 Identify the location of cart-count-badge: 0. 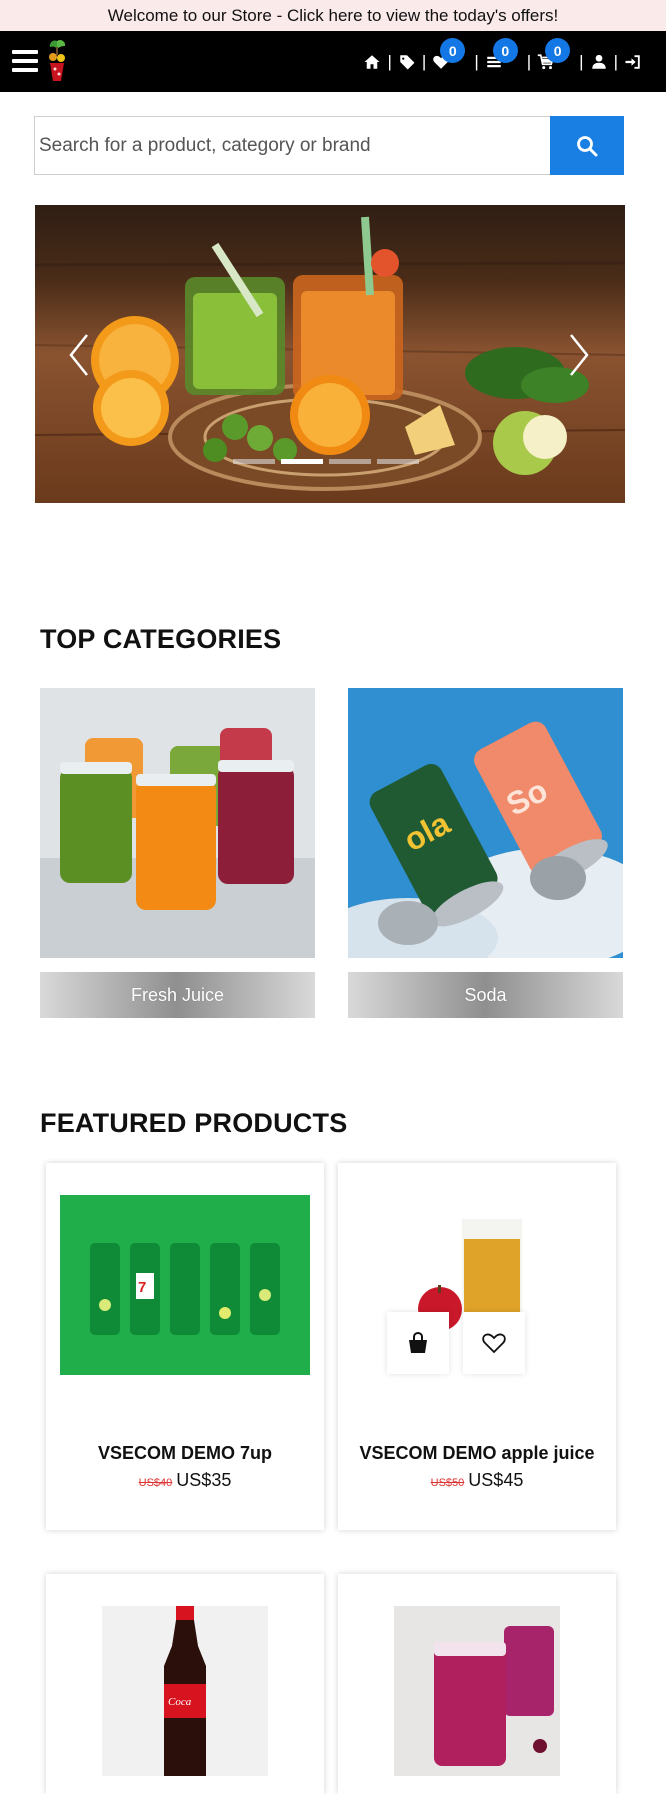
(558, 50).